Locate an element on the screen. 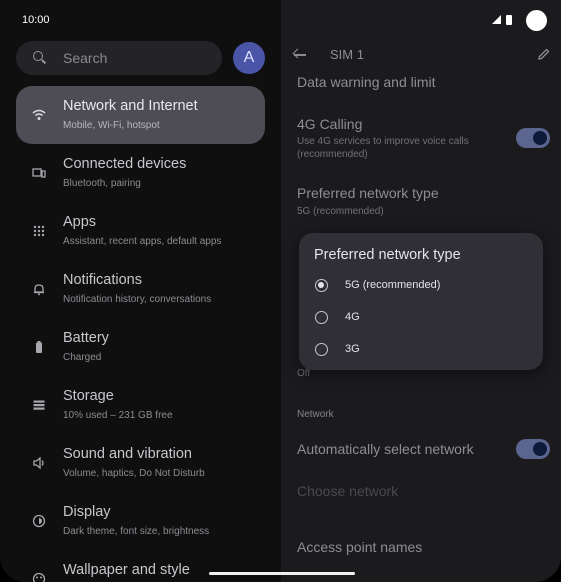 This screenshot has width=561, height=582. nav-subtitle: Volume, haptics, Do Not Disturb is located at coordinates (134, 473).